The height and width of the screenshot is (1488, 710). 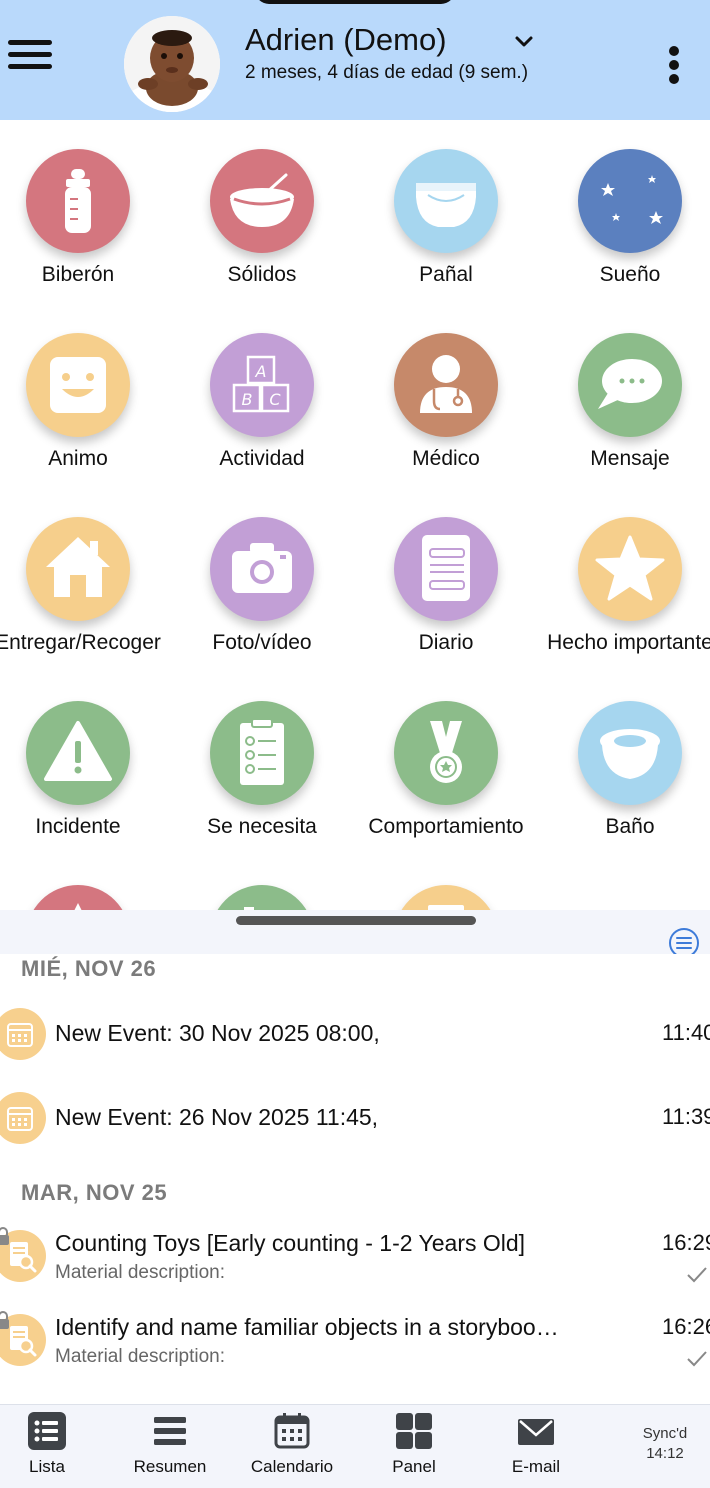 What do you see at coordinates (47, 1466) in the screenshot?
I see `tab-label: Lista` at bounding box center [47, 1466].